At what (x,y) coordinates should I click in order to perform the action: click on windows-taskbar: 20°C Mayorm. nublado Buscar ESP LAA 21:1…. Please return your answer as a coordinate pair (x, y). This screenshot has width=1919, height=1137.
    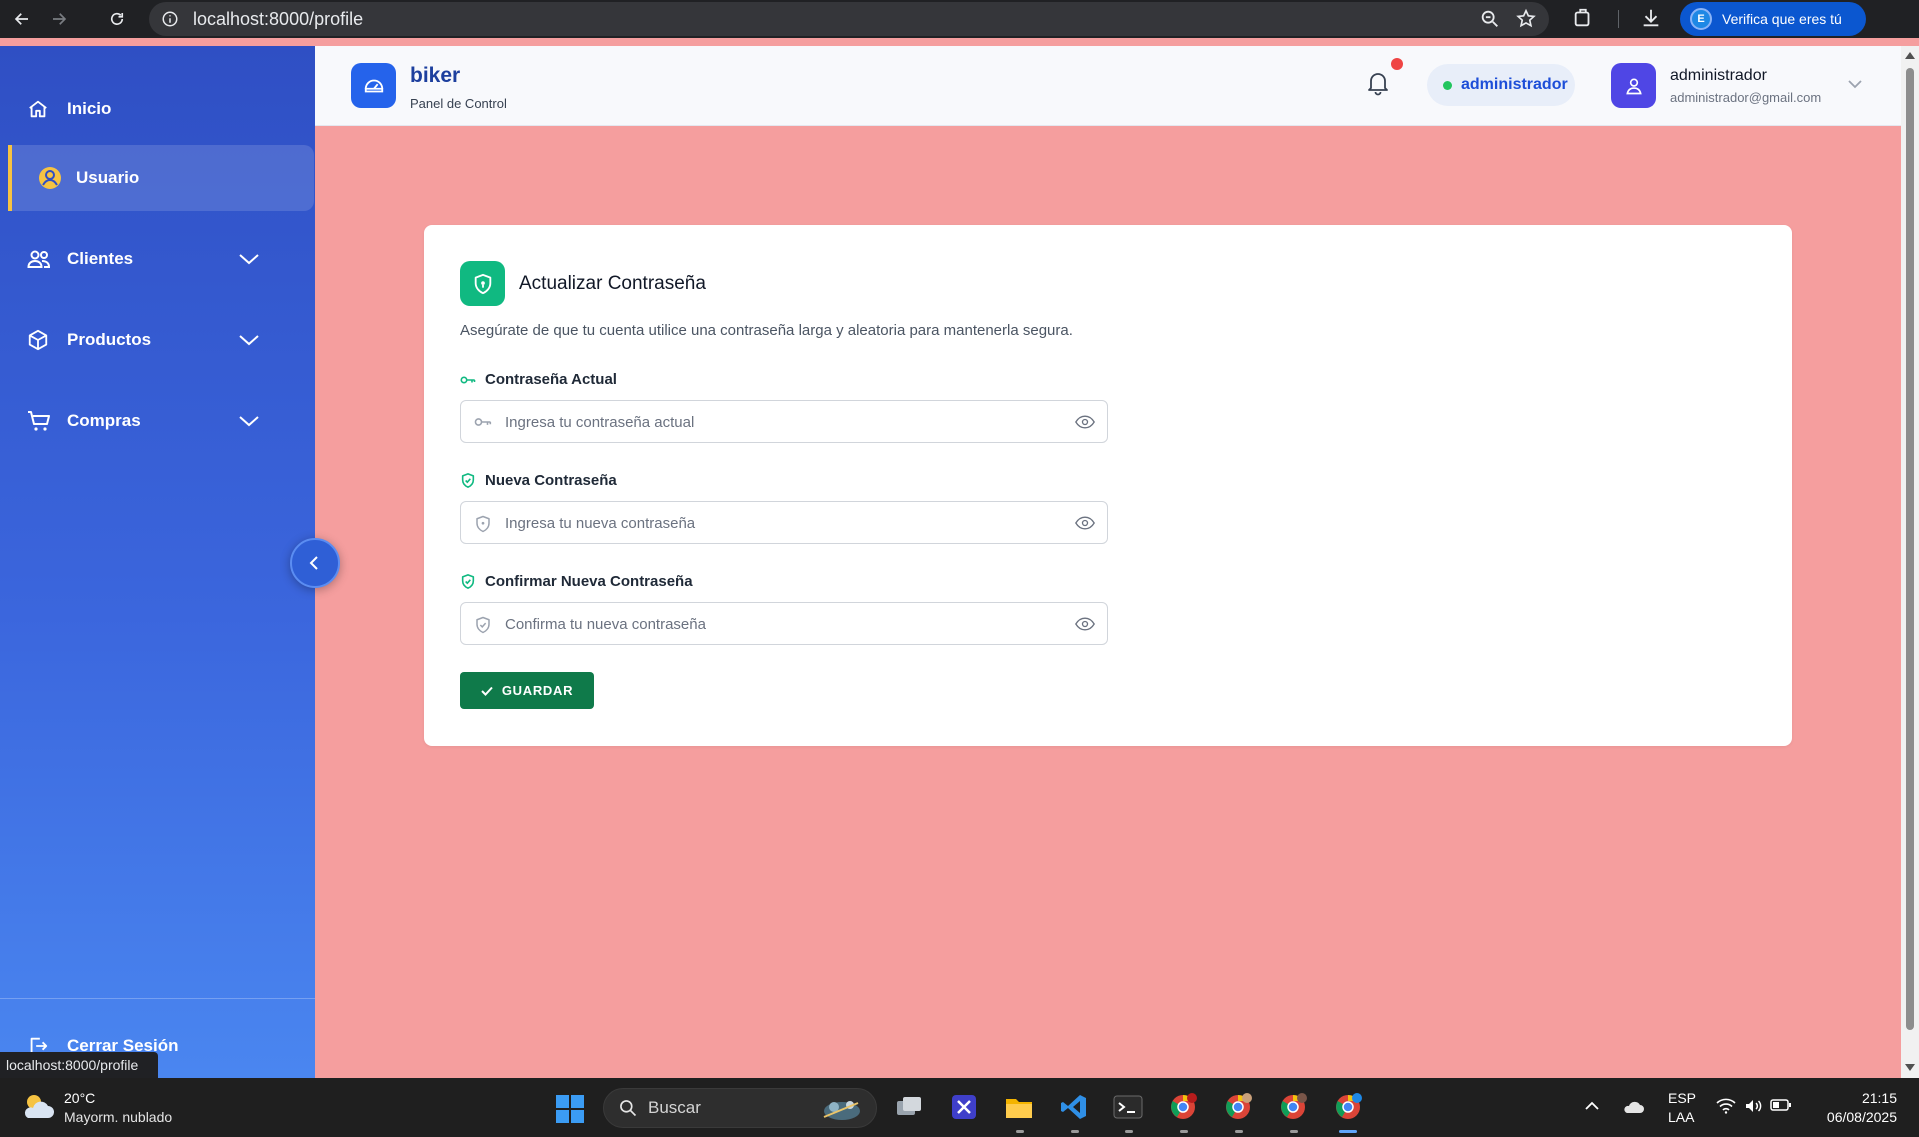
    Looking at the image, I should click on (959, 1107).